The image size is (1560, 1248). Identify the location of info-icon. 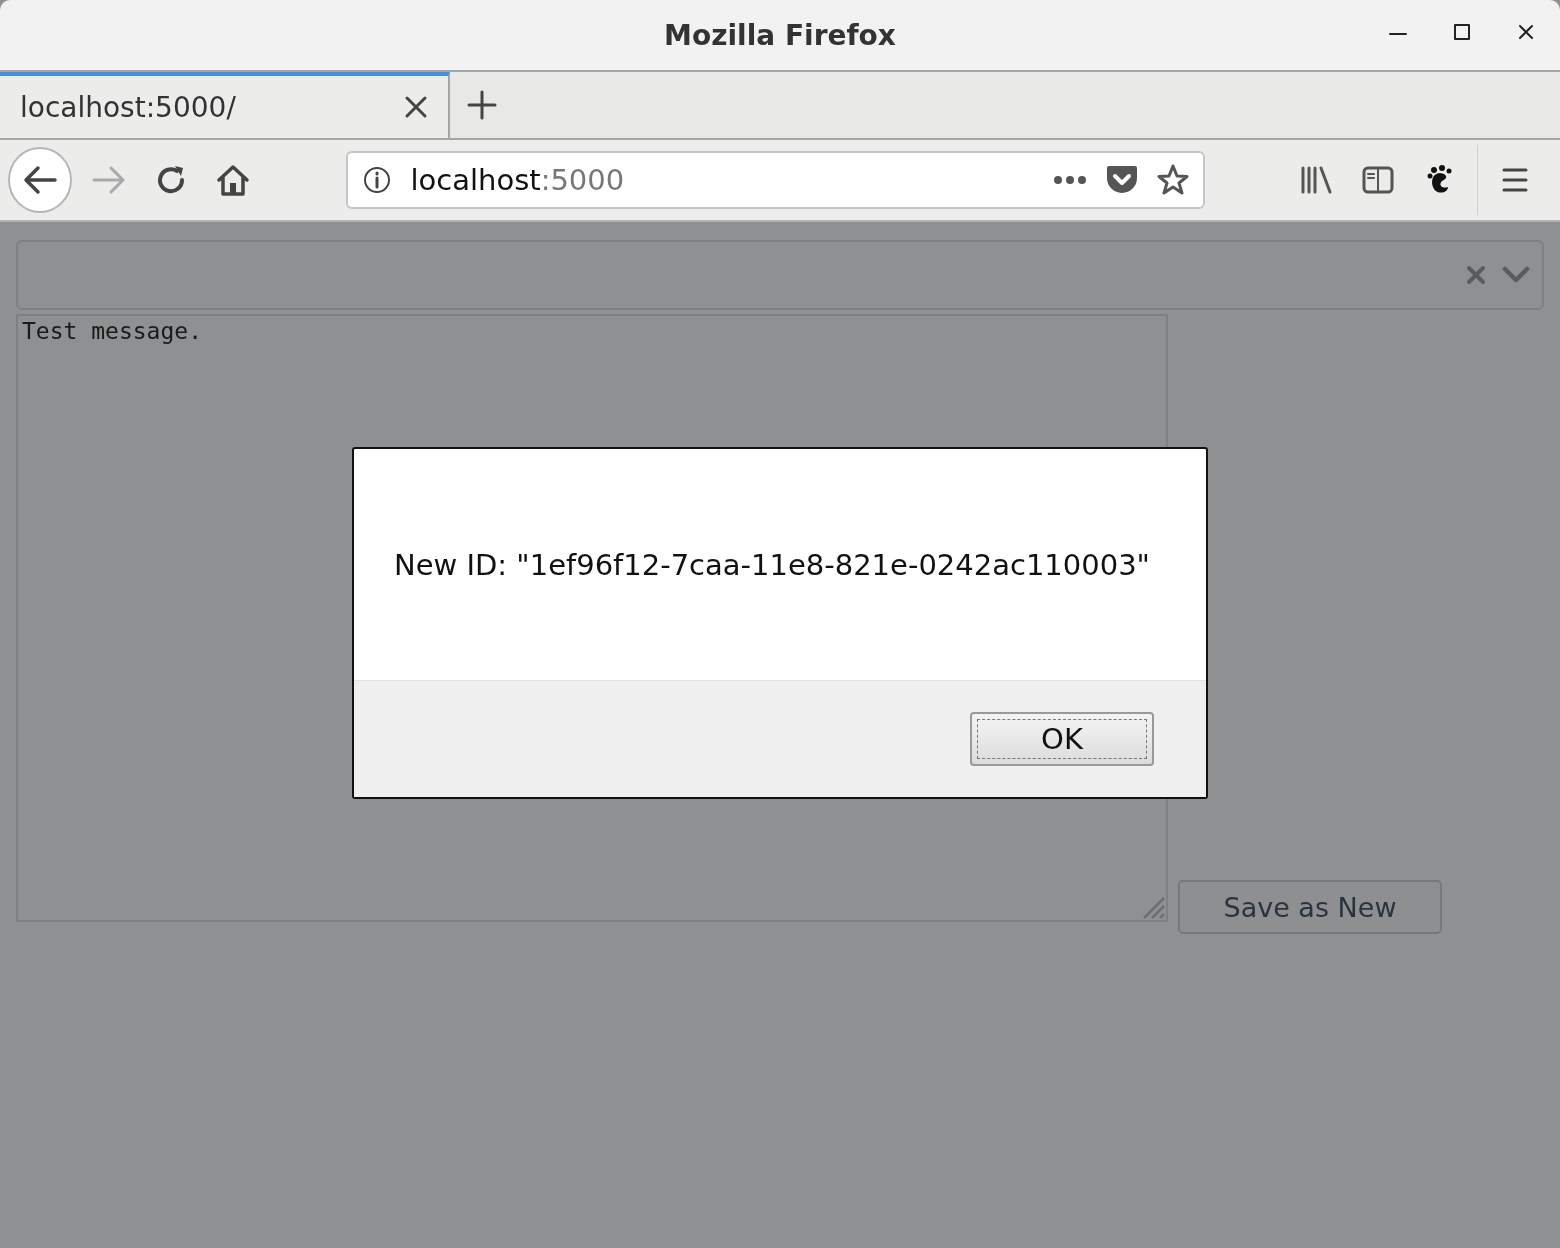
(377, 180).